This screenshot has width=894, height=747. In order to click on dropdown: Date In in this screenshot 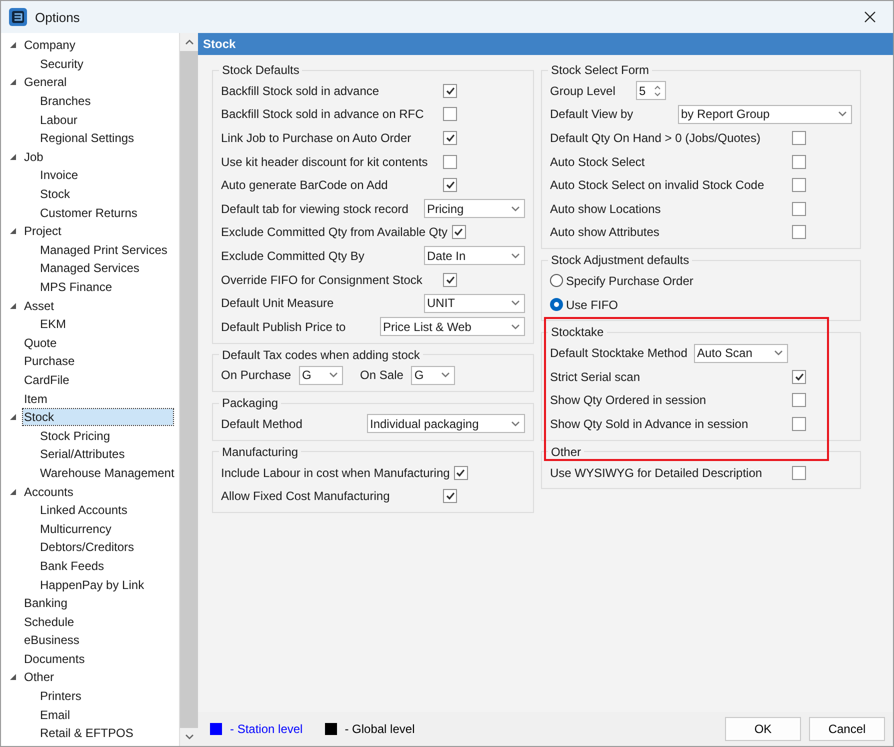, I will do `click(474, 256)`.